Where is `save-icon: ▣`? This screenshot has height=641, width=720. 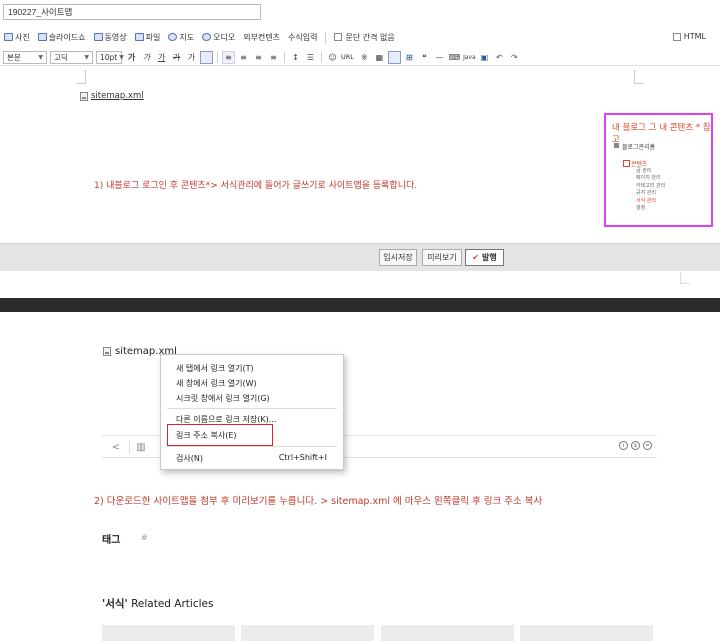
save-icon: ▣ is located at coordinates (484, 57).